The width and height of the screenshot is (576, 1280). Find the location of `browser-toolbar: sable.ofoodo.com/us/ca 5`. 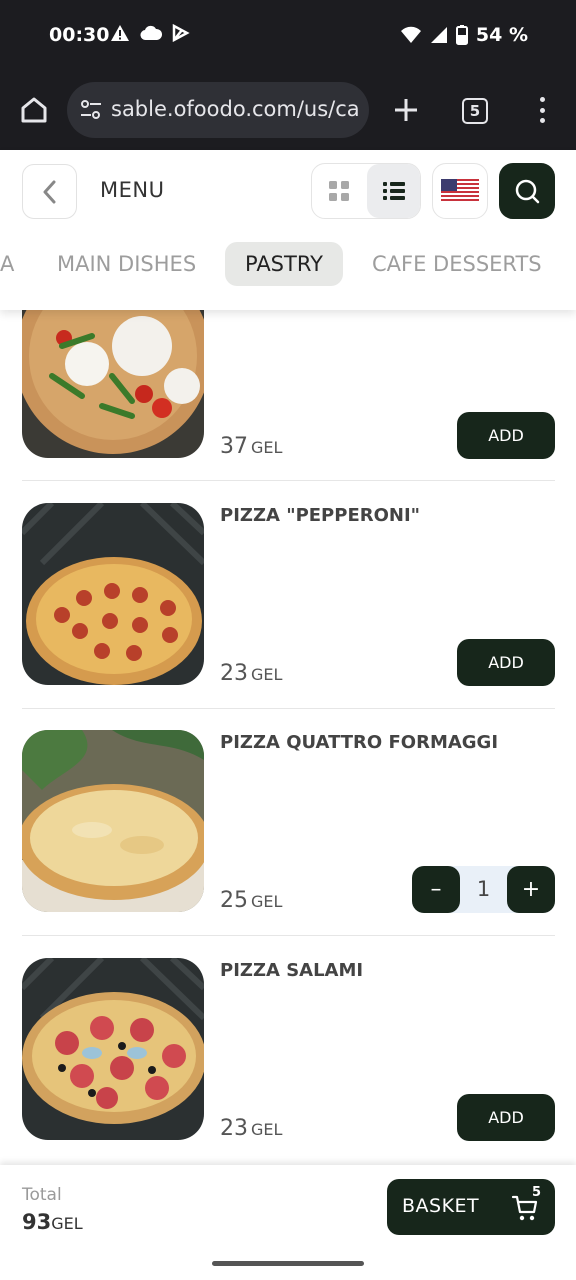

browser-toolbar: sable.ofoodo.com/us/ca 5 is located at coordinates (288, 111).